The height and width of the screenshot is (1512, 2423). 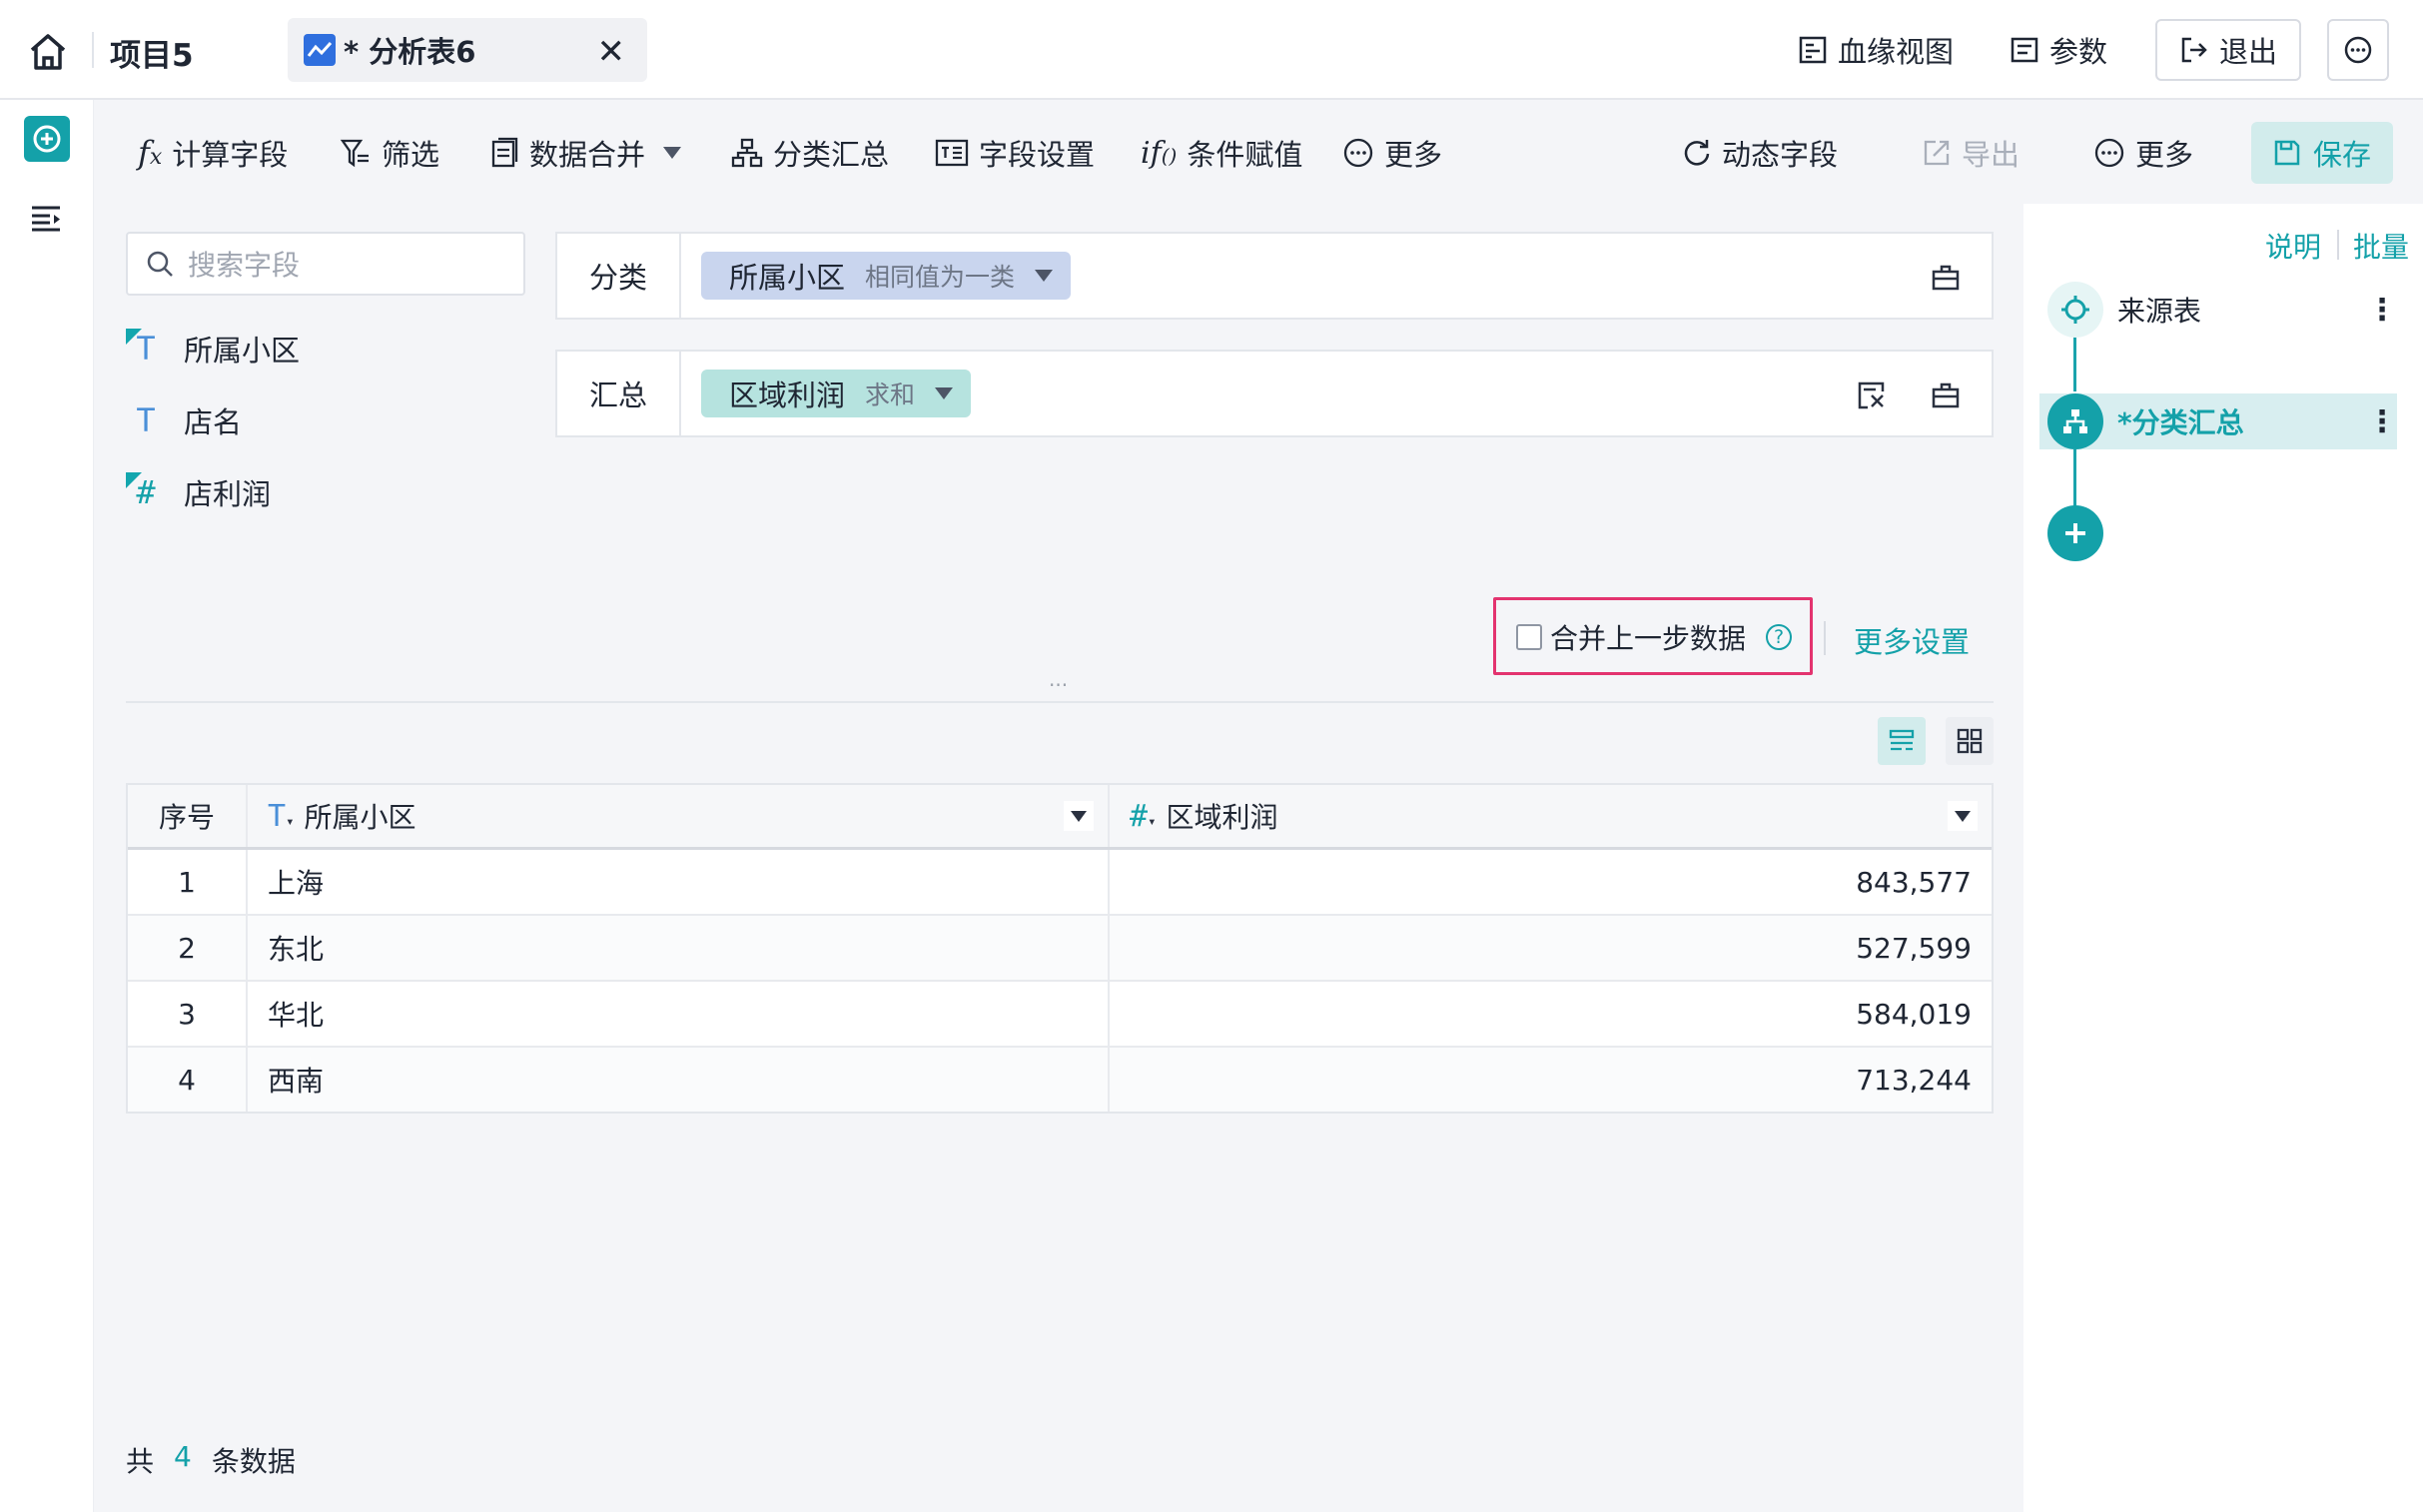 What do you see at coordinates (411, 155) in the screenshot?
I see `filter-label: 筛选` at bounding box center [411, 155].